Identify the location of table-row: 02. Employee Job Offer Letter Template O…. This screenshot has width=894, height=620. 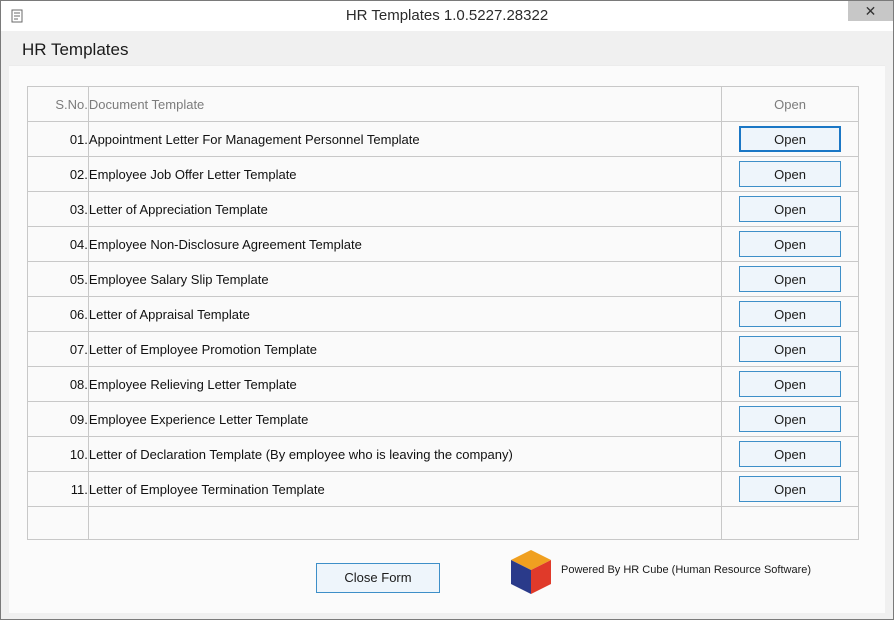
(443, 174).